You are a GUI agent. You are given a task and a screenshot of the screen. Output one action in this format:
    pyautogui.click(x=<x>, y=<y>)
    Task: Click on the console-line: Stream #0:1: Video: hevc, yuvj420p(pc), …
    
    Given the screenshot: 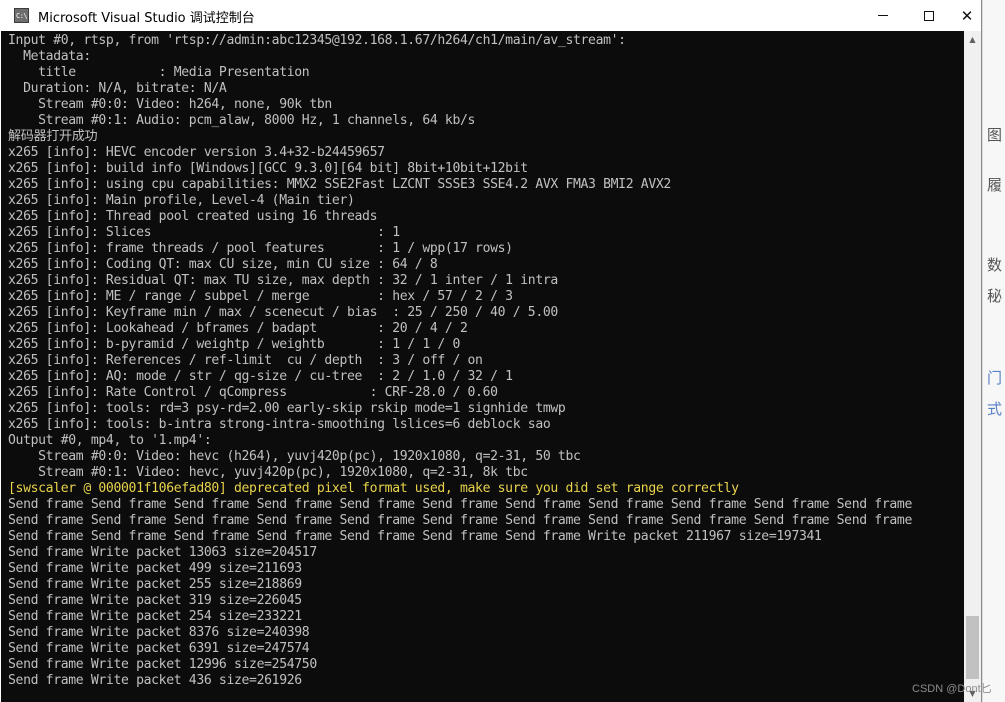 What is the action you would take?
    pyautogui.click(x=268, y=472)
    